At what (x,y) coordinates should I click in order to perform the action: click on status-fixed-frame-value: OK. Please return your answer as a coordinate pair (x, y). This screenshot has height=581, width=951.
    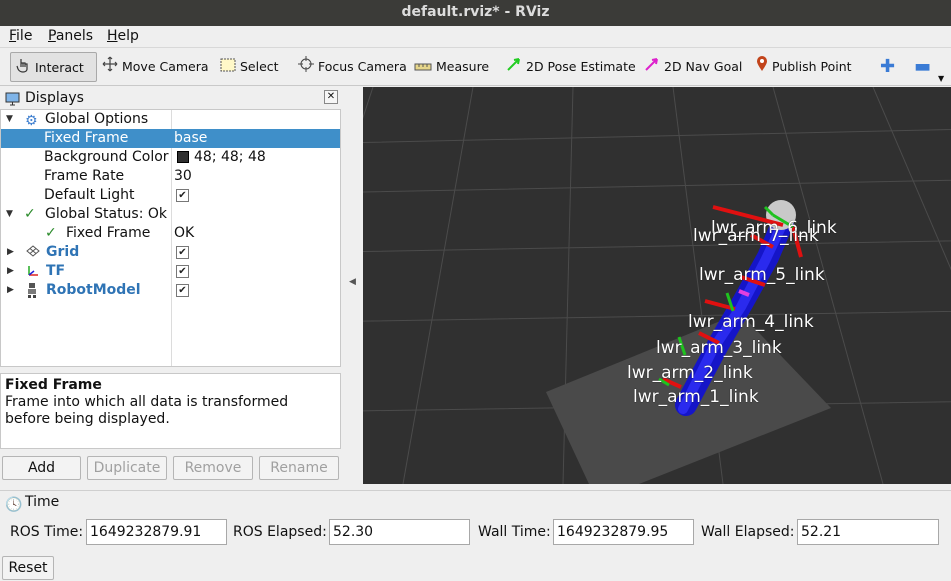
    Looking at the image, I should click on (184, 233).